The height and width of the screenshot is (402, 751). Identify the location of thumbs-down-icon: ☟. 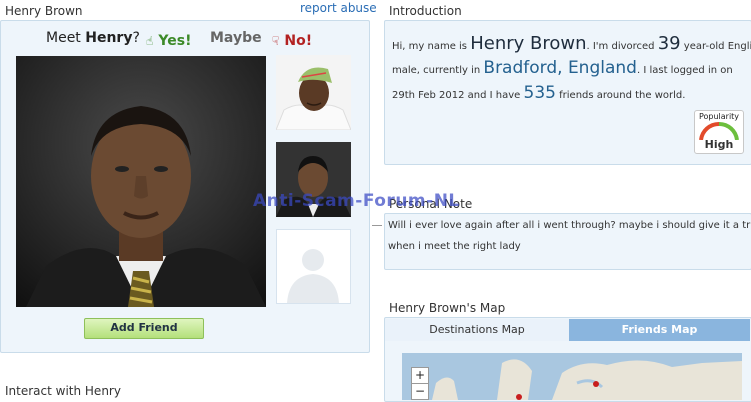
(276, 41).